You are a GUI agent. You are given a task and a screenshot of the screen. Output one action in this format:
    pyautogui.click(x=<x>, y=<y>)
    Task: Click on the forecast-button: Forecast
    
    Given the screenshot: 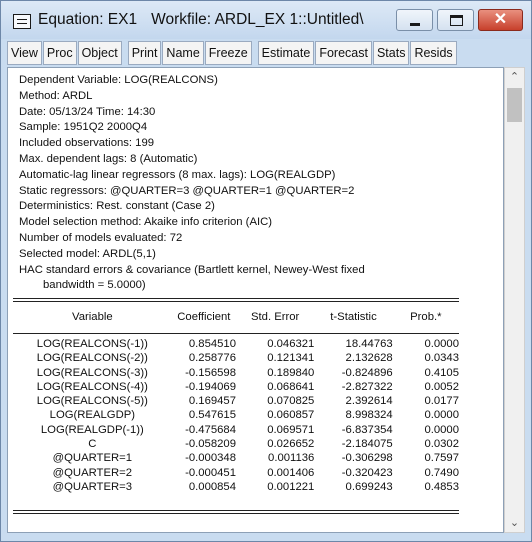 What is the action you would take?
    pyautogui.click(x=343, y=53)
    